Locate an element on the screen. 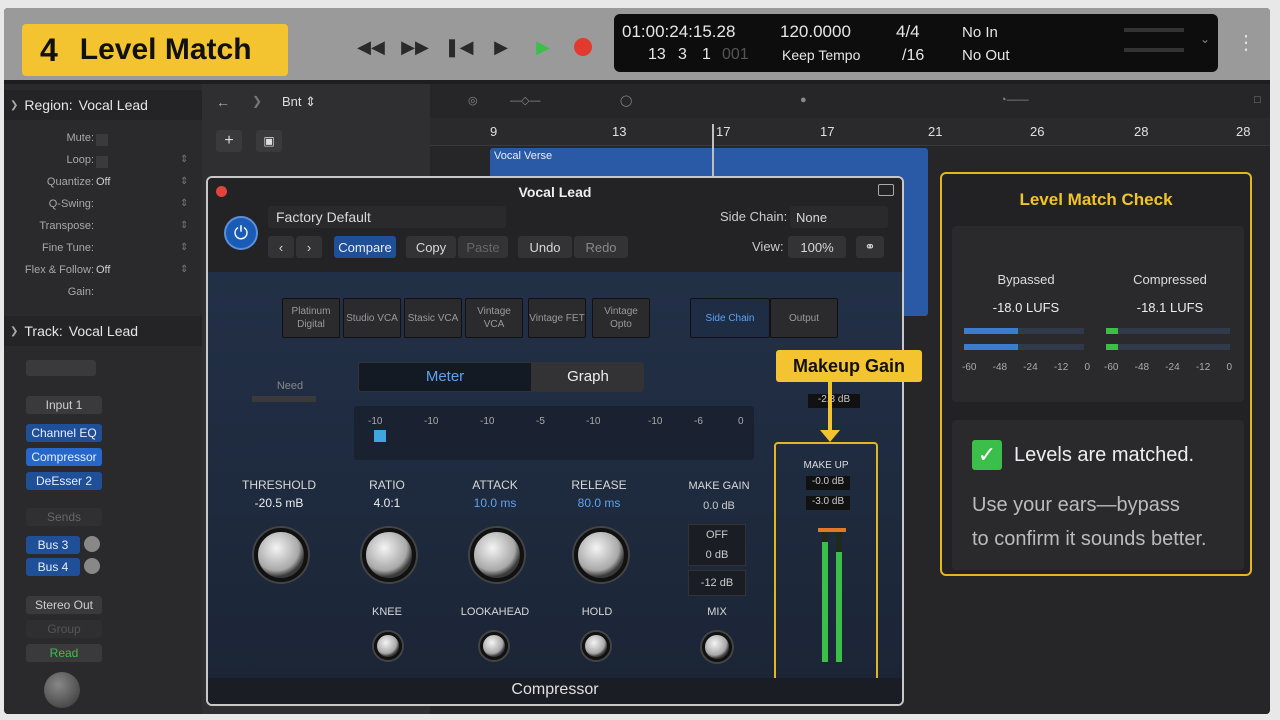  knee-knob is located at coordinates (388, 646).